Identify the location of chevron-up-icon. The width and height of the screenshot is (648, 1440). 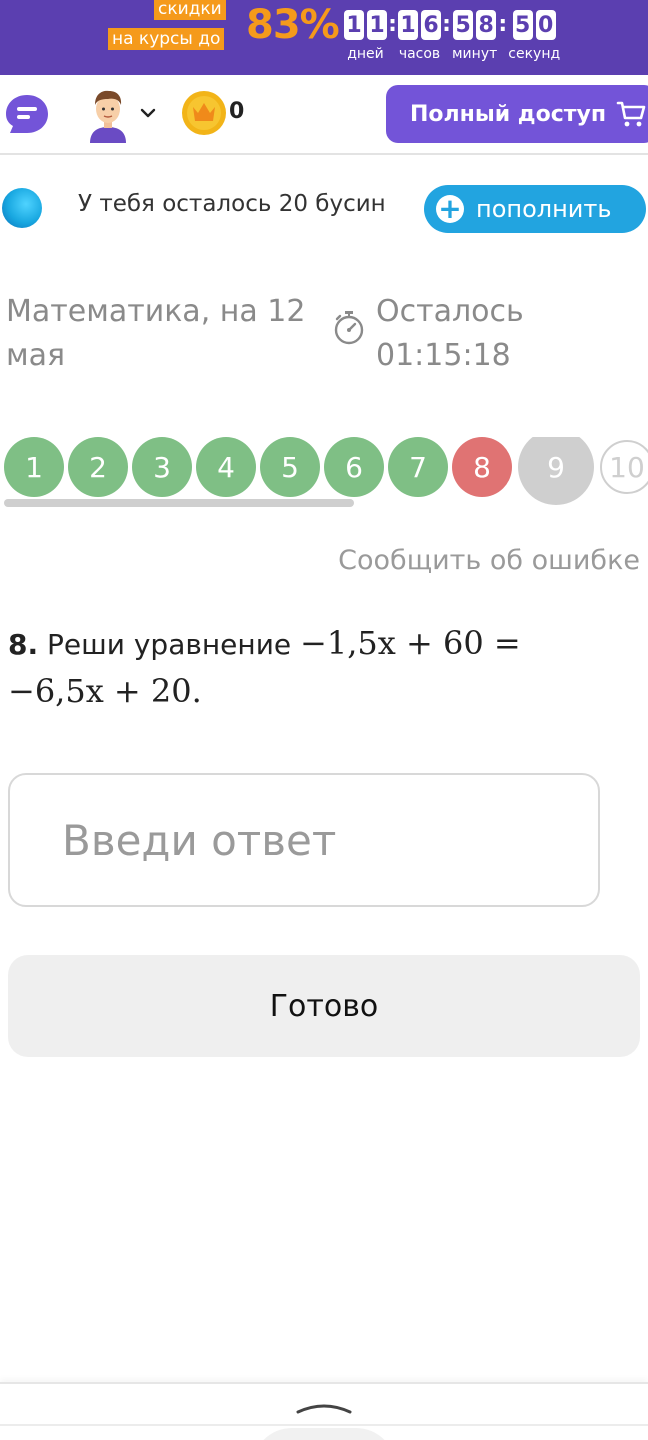
(324, 1406).